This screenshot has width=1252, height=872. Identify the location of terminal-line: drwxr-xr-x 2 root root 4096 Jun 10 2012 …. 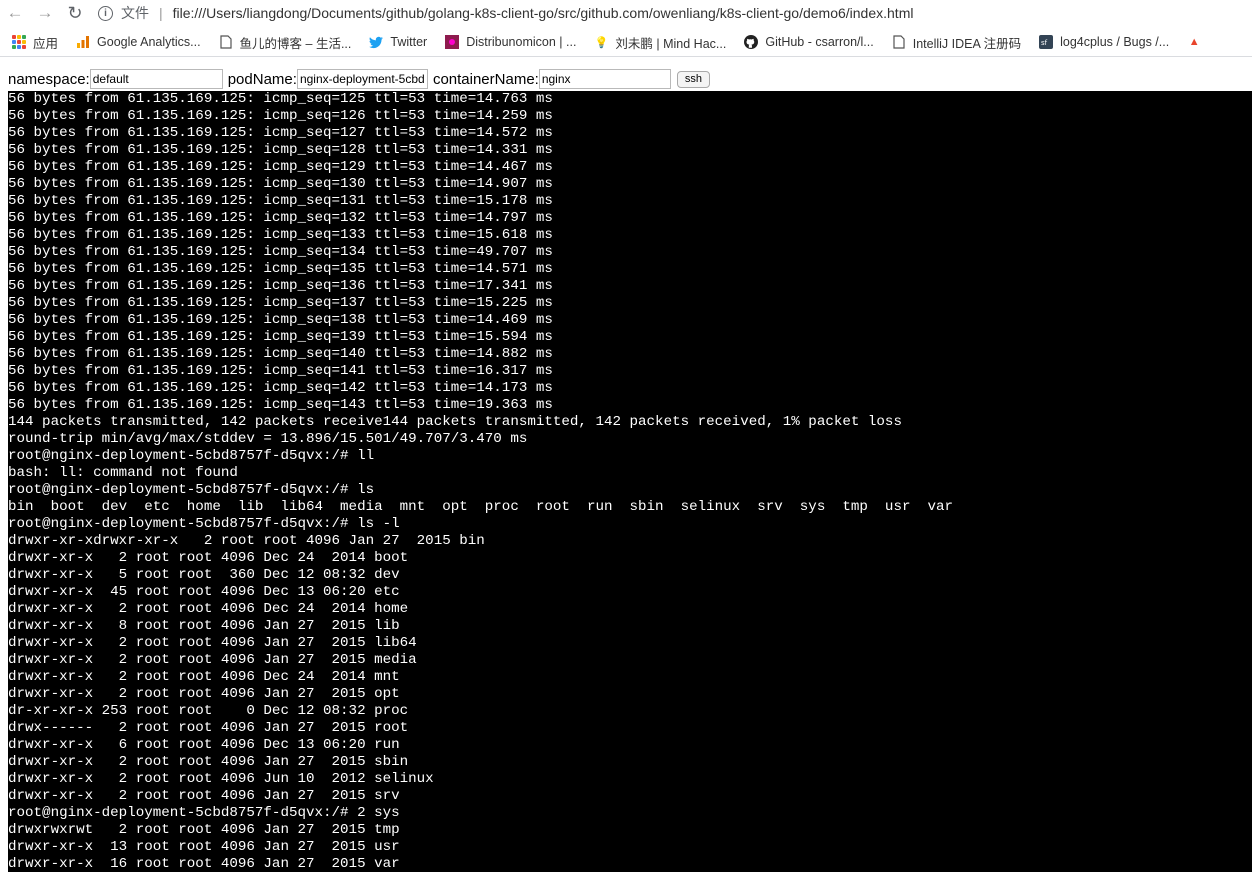
(221, 779).